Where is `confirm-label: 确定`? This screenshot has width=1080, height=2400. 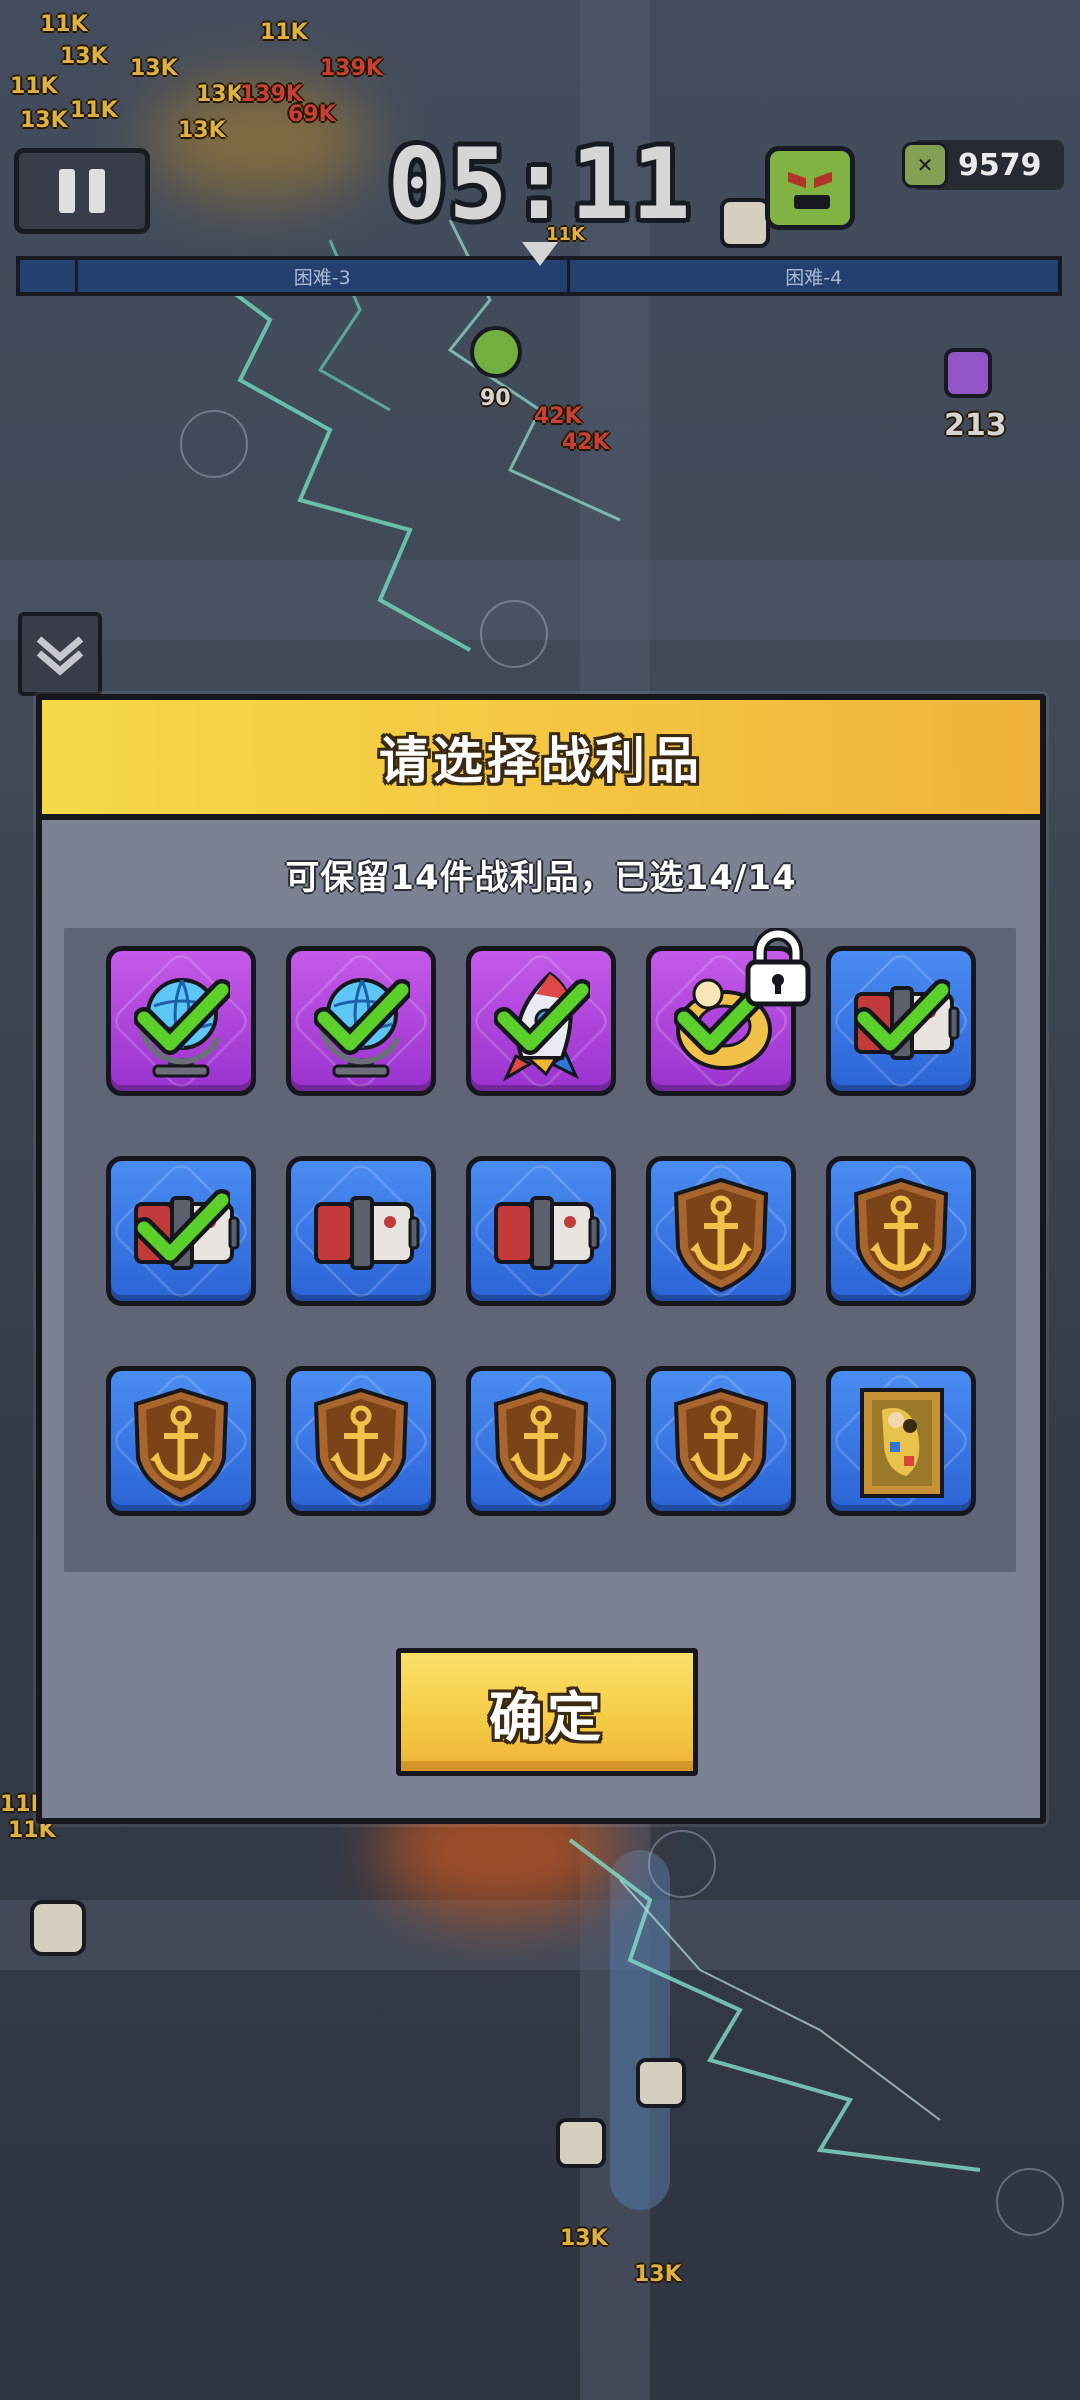
confirm-label: 确定 is located at coordinates (547, 1717).